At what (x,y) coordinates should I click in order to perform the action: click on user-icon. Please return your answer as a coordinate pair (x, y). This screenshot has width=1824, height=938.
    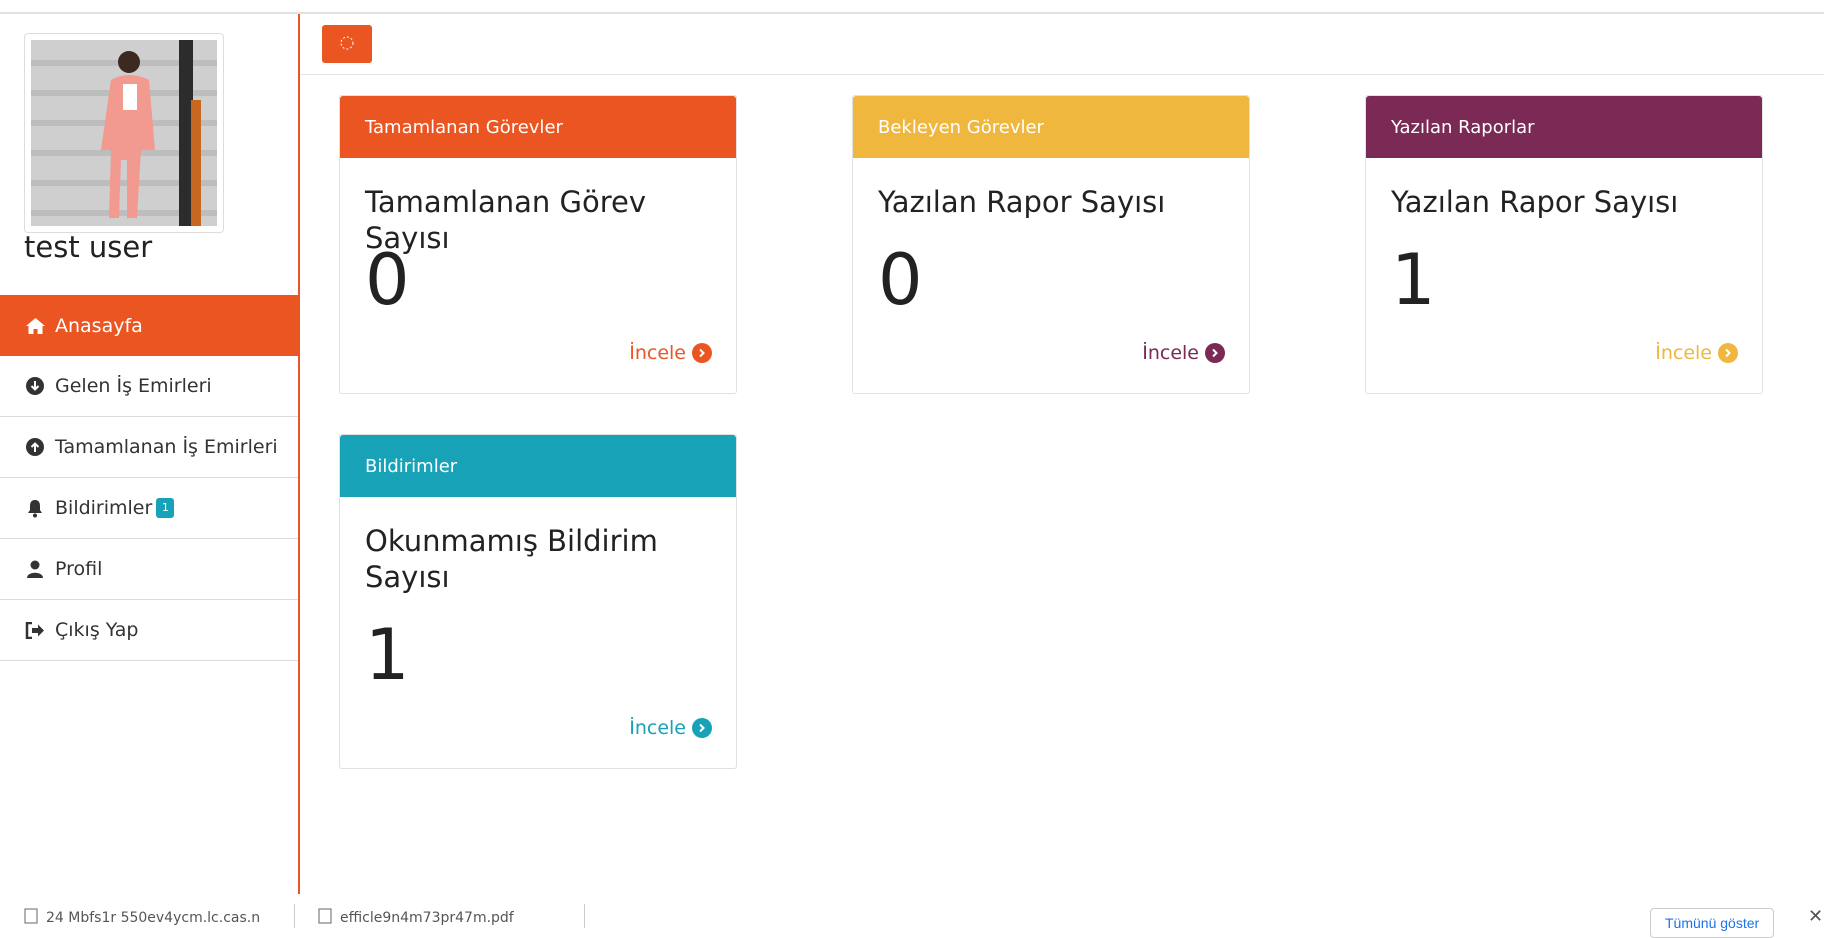
    Looking at the image, I should click on (35, 569).